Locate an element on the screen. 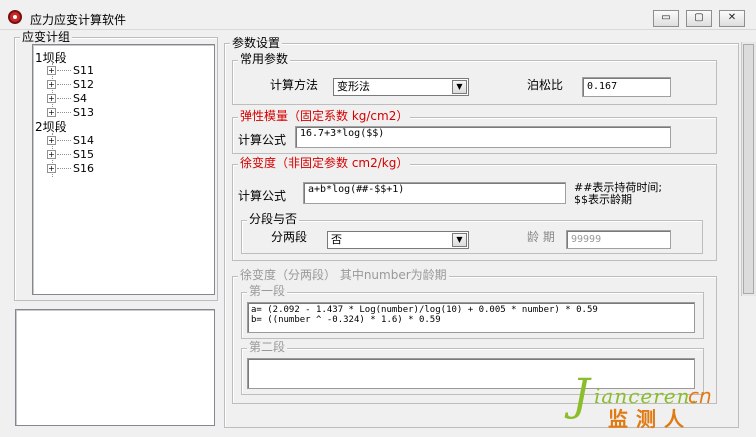 This screenshot has height=437, width=756. watermark-chinese: 监测人 is located at coordinates (650, 419).